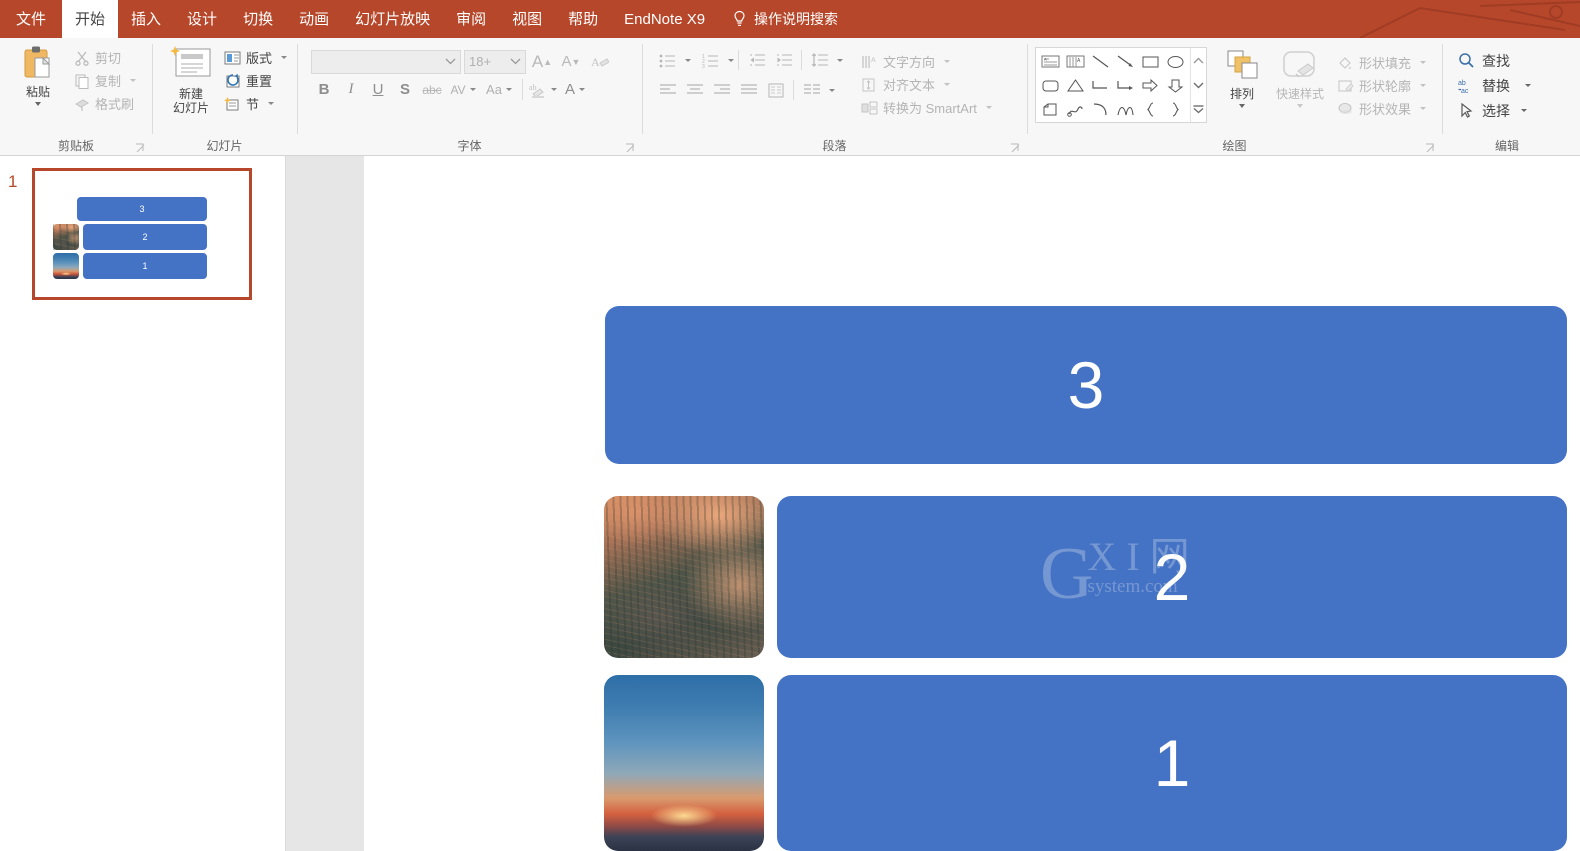  Describe the element at coordinates (314, 19) in the screenshot. I see `tab-animations: 动画` at that location.